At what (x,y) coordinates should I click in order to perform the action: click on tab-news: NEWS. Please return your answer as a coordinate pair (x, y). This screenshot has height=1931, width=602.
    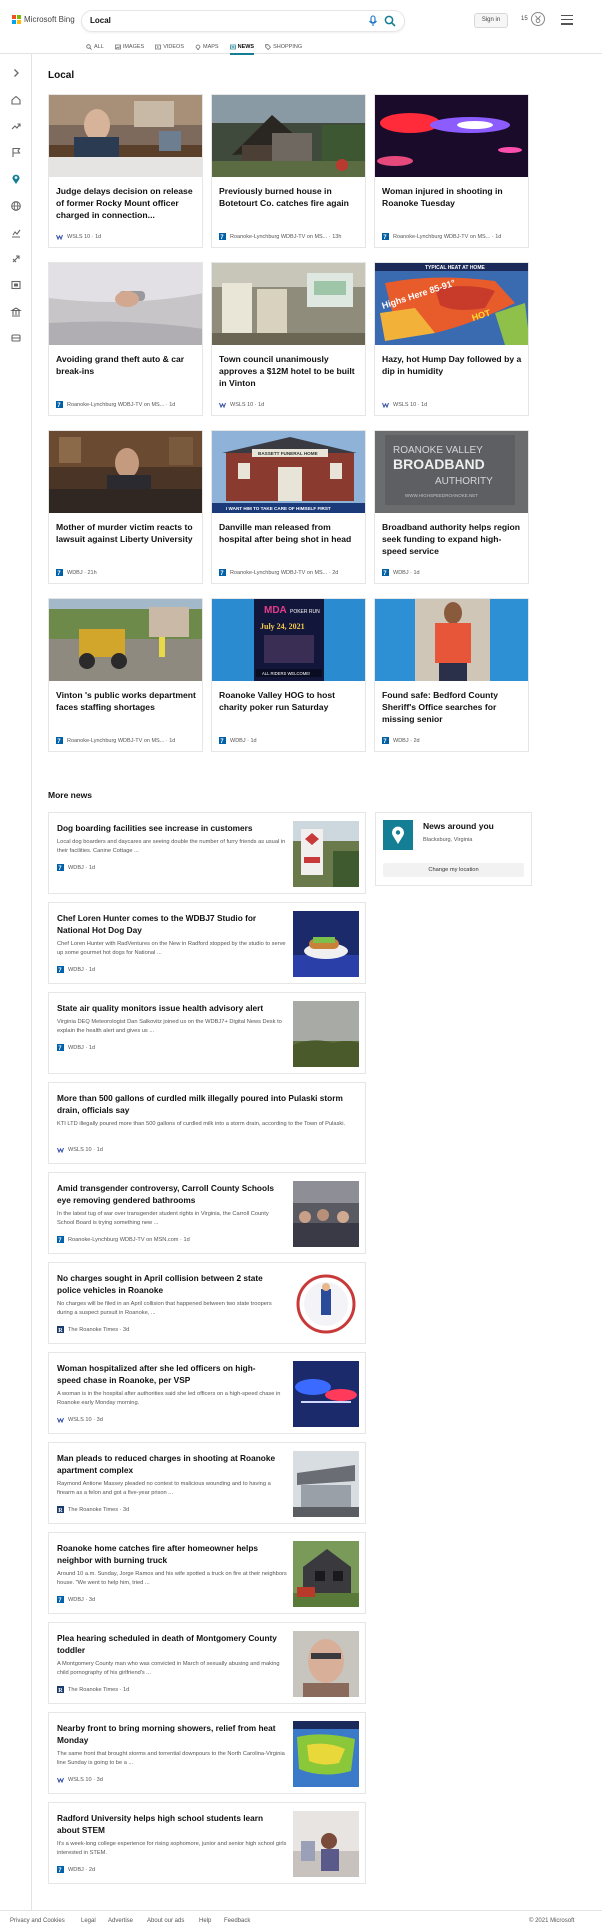
    Looking at the image, I should click on (241, 48).